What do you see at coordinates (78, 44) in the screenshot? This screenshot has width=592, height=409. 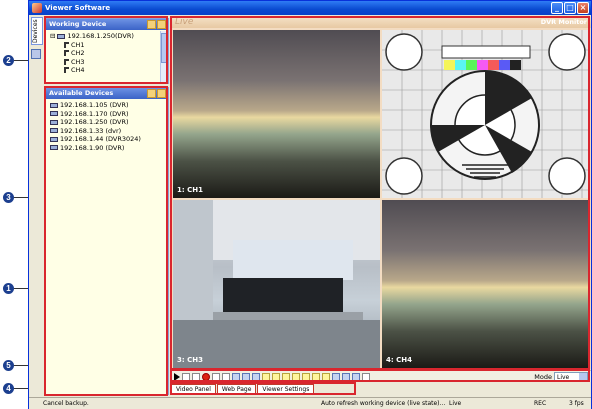 I see `channel-label: CH1` at bounding box center [78, 44].